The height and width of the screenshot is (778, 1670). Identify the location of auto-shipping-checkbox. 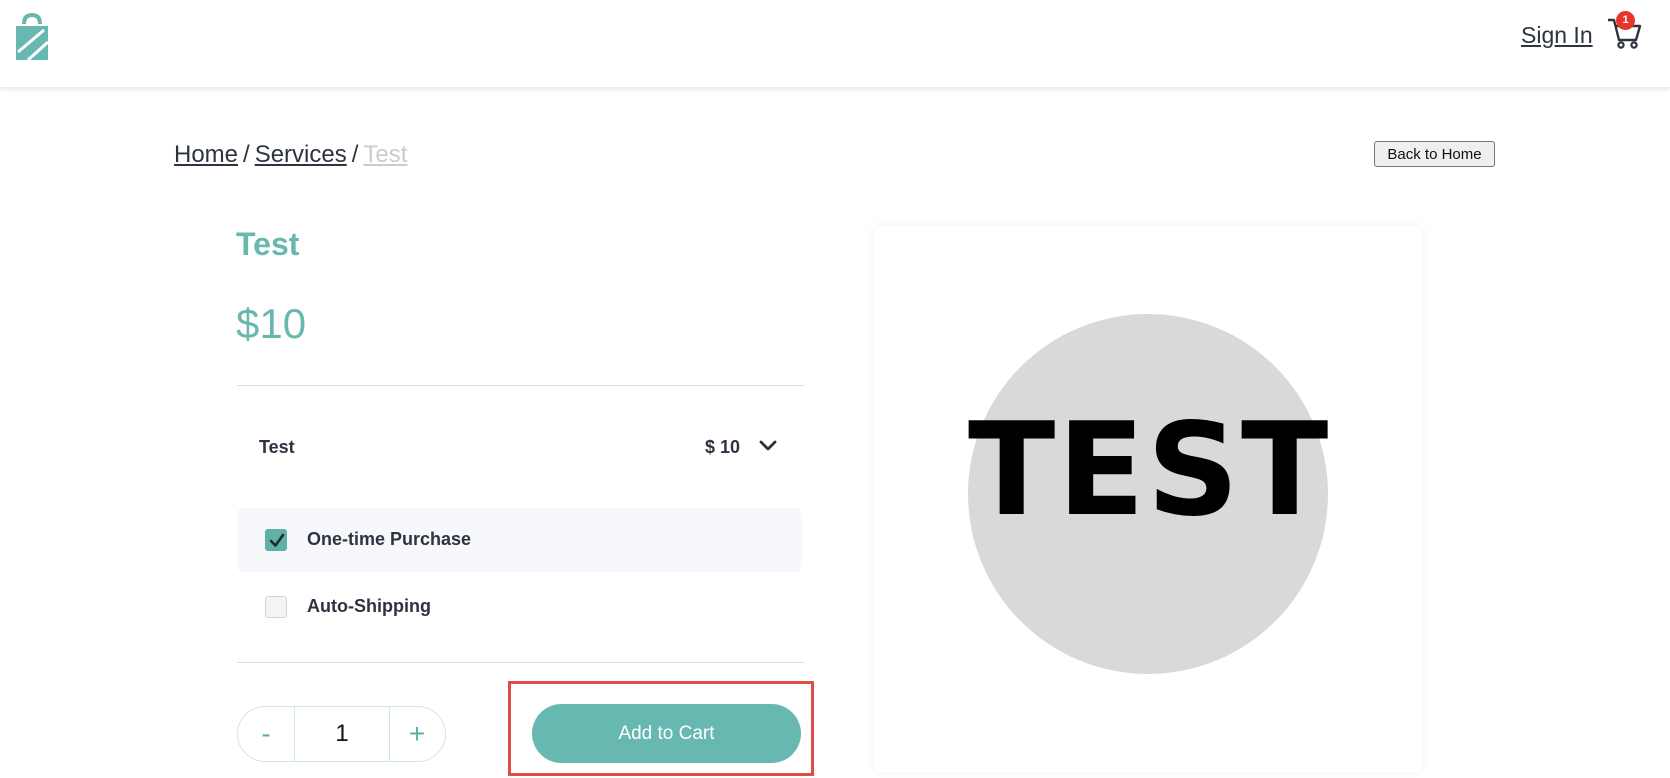
(276, 607).